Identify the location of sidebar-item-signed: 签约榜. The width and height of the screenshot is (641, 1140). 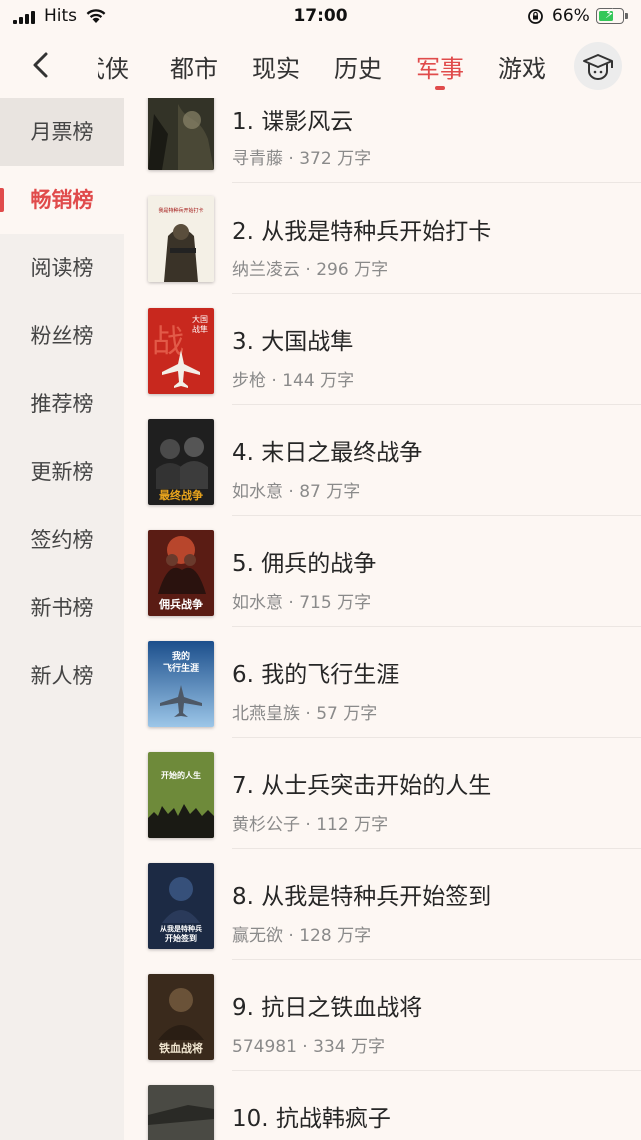
(62, 540).